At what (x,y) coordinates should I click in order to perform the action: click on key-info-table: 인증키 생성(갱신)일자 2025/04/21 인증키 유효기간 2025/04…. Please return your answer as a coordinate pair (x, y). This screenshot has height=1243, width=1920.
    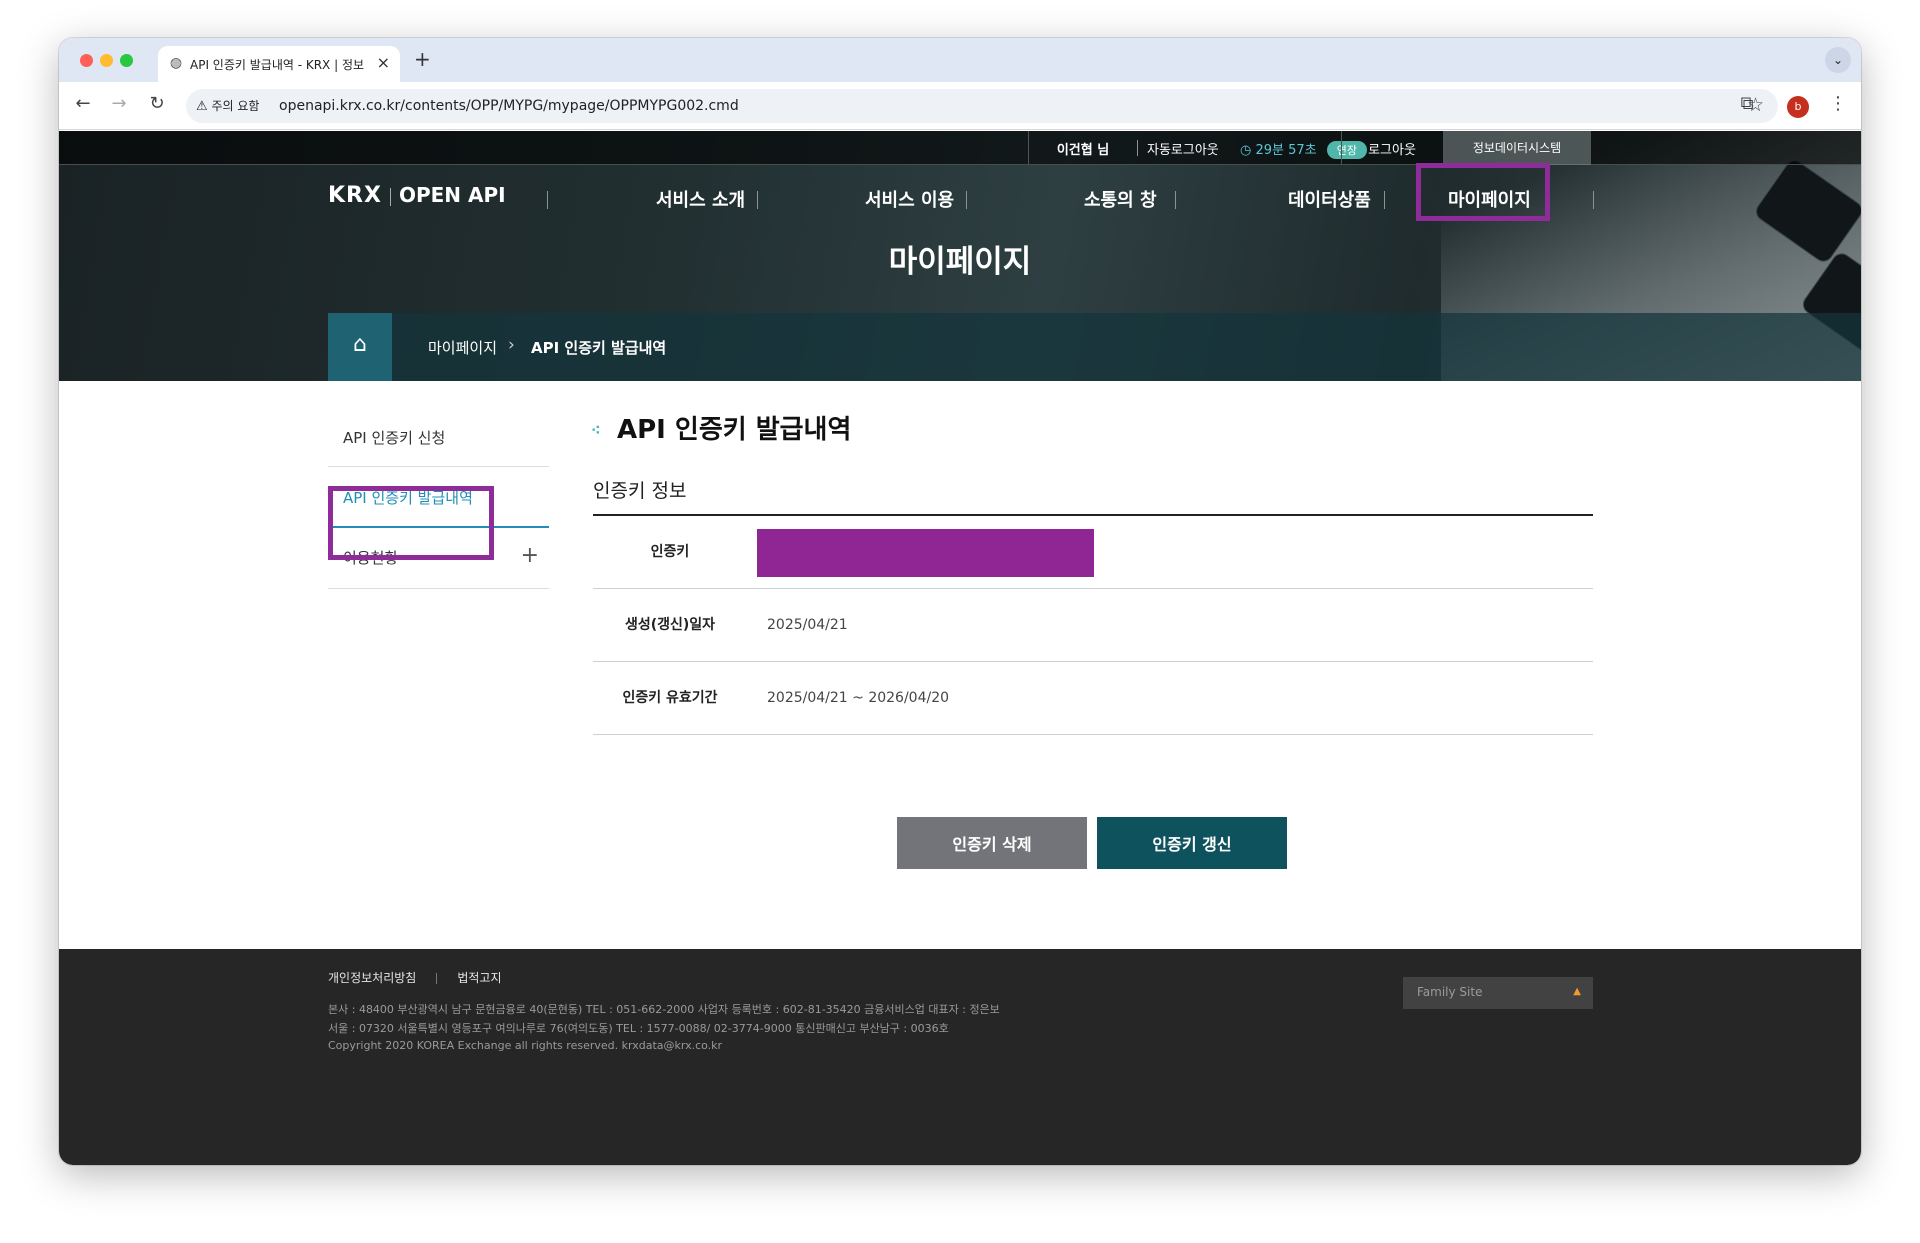
    Looking at the image, I should click on (1093, 624).